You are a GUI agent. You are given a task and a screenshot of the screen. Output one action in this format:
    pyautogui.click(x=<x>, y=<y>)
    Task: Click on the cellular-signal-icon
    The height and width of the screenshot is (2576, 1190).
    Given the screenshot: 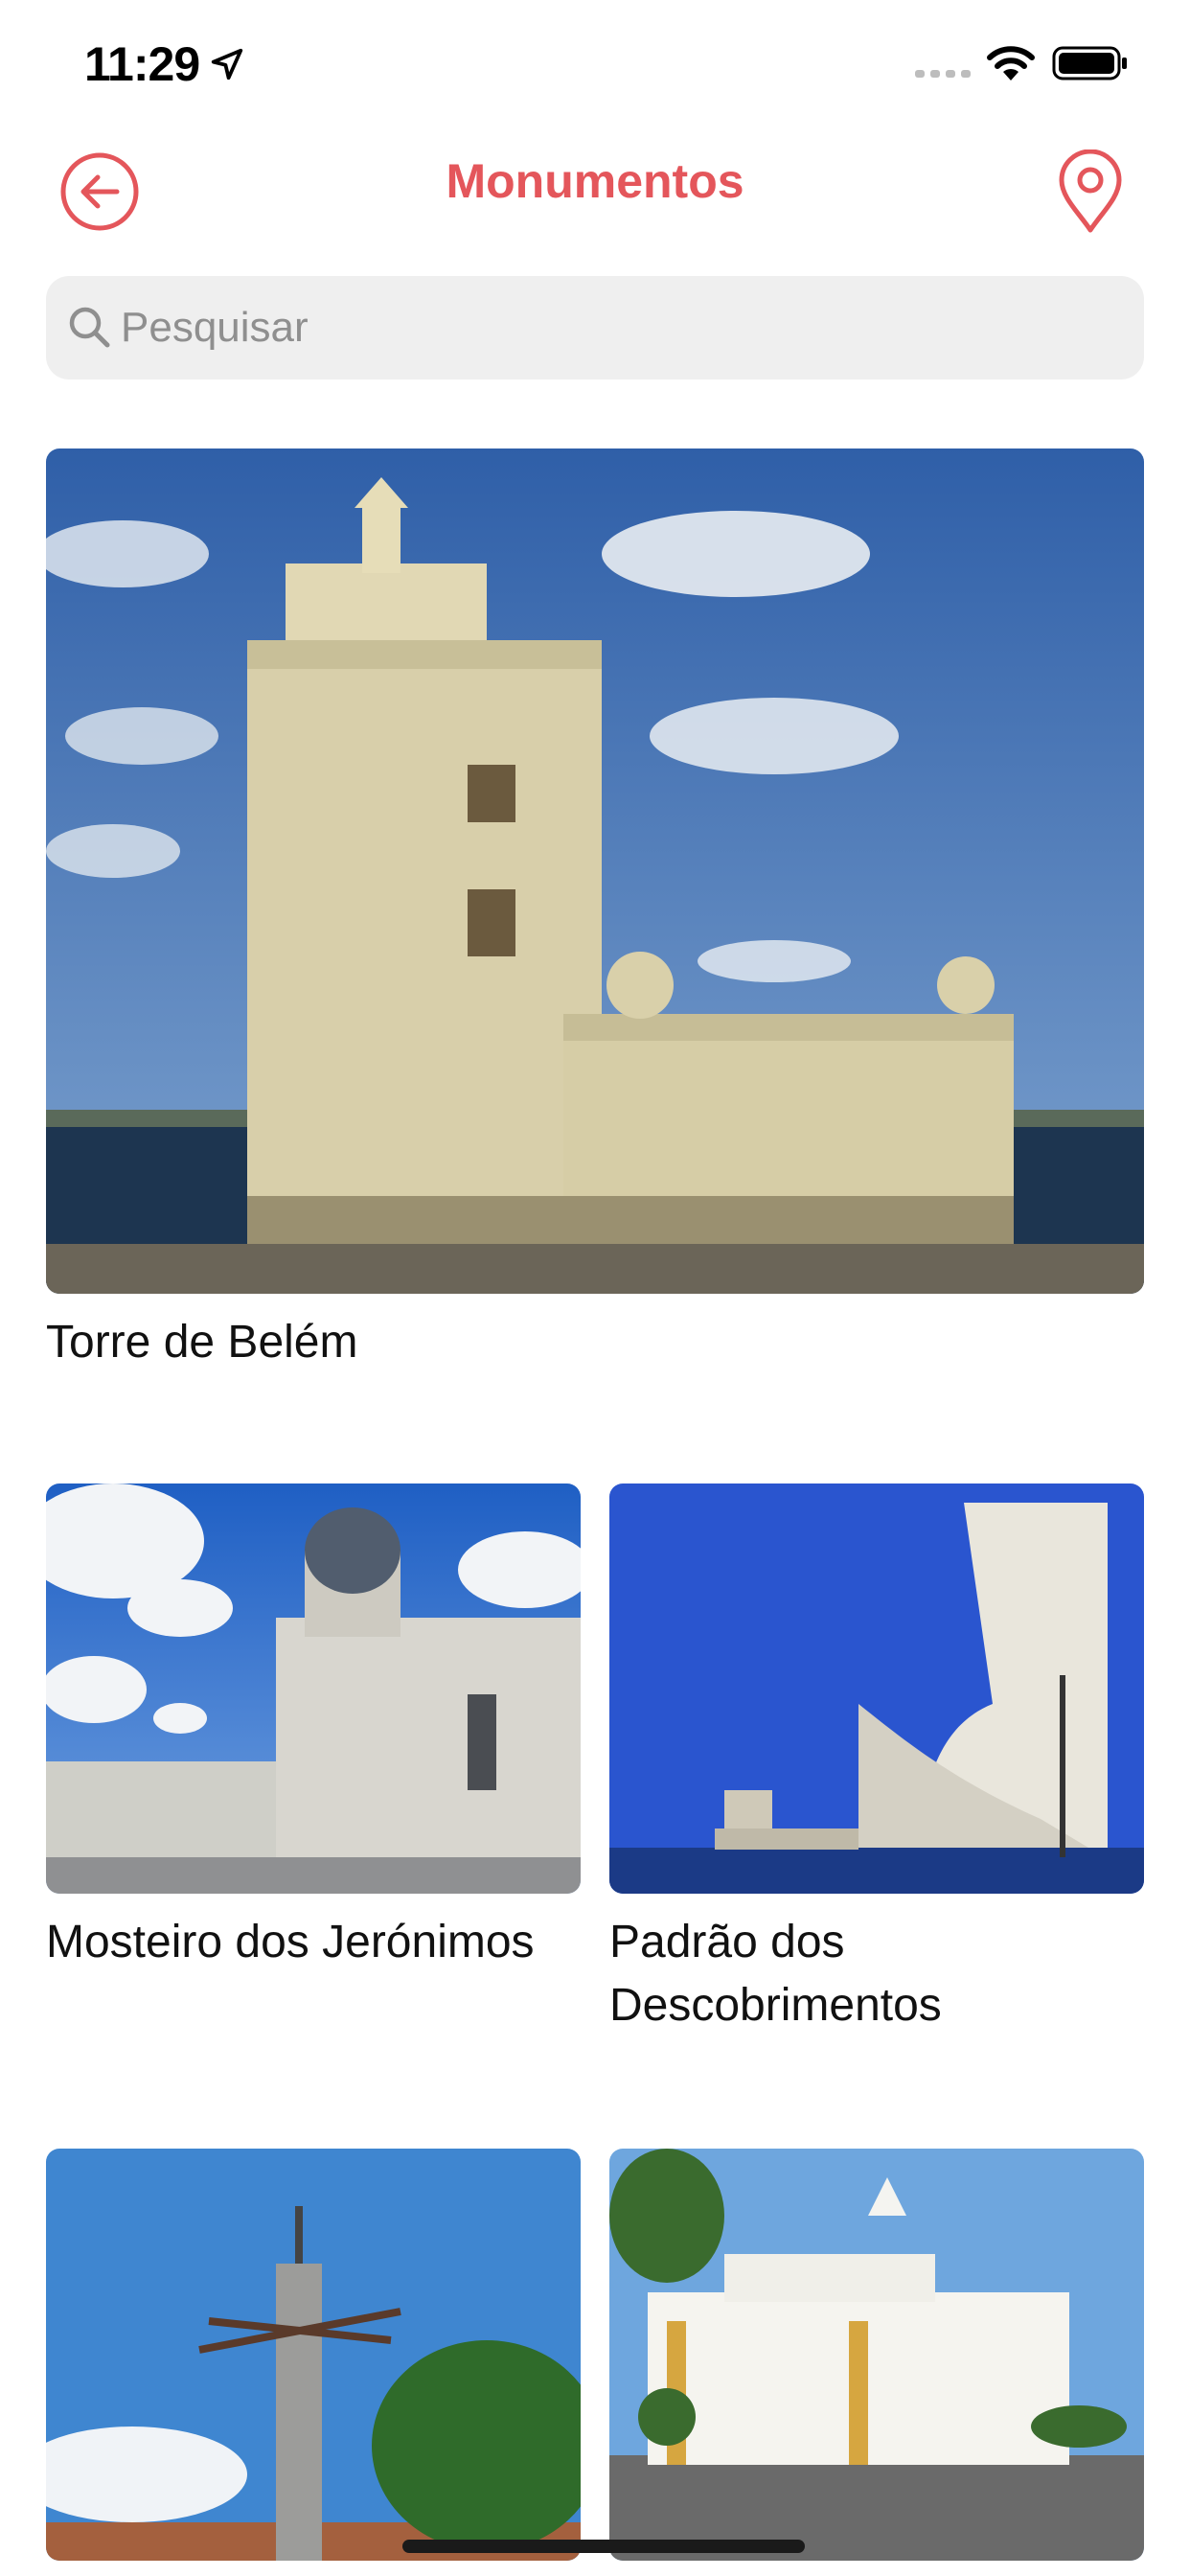 What is the action you would take?
    pyautogui.click(x=943, y=74)
    